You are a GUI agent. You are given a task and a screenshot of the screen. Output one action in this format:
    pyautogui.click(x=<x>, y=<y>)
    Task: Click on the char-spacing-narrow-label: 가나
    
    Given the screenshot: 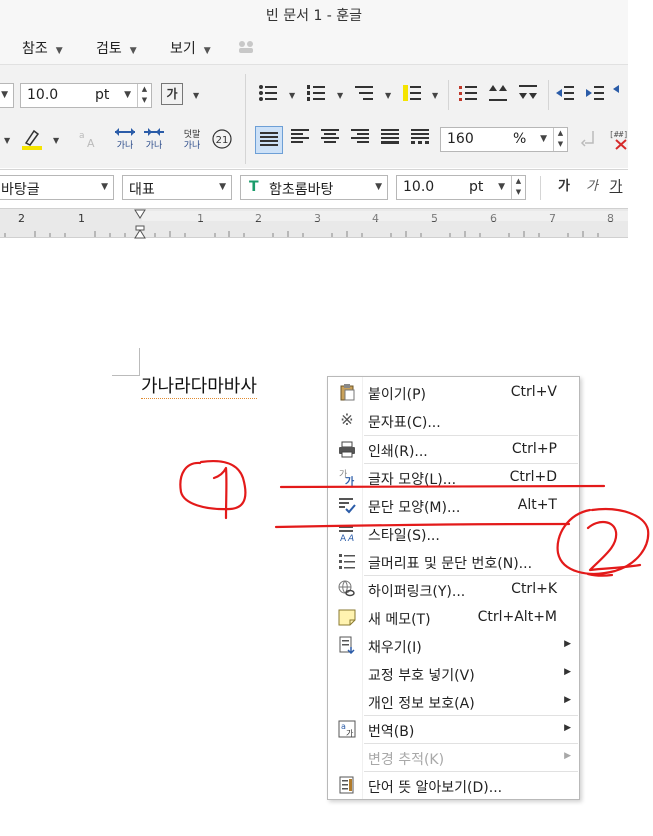 What is the action you would take?
    pyautogui.click(x=154, y=146)
    